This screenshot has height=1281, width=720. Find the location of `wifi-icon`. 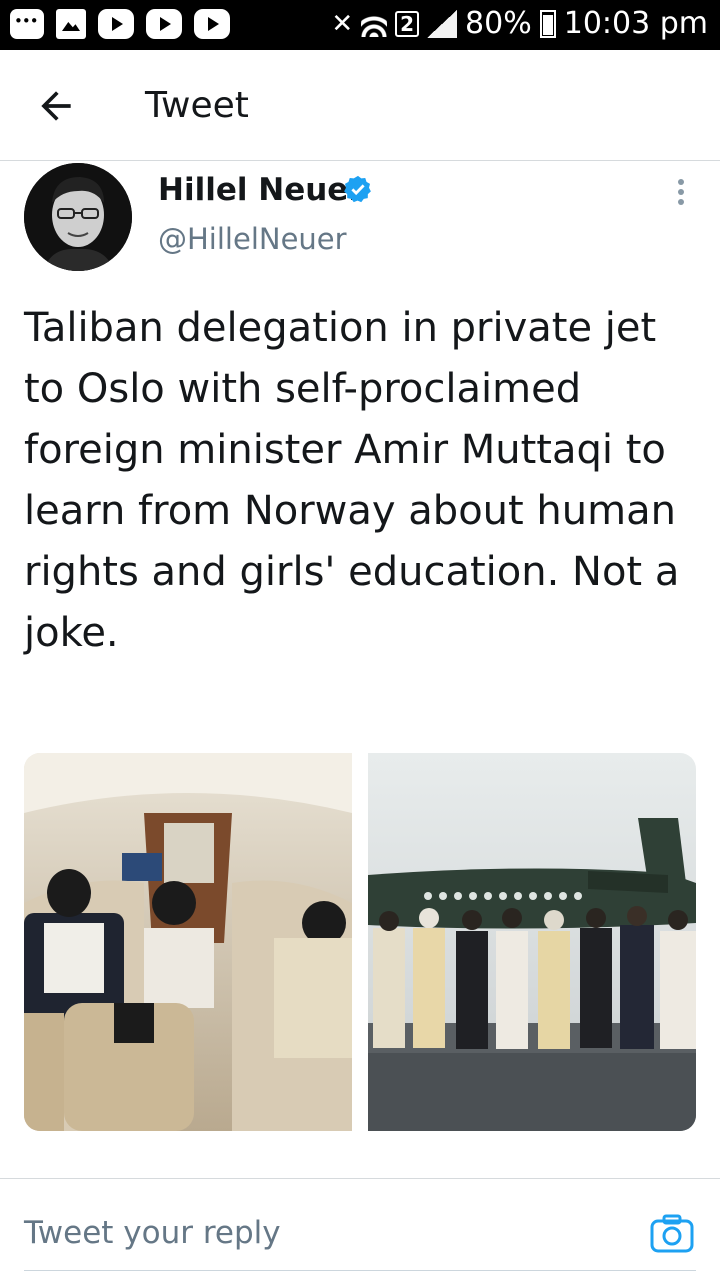

wifi-icon is located at coordinates (374, 23).